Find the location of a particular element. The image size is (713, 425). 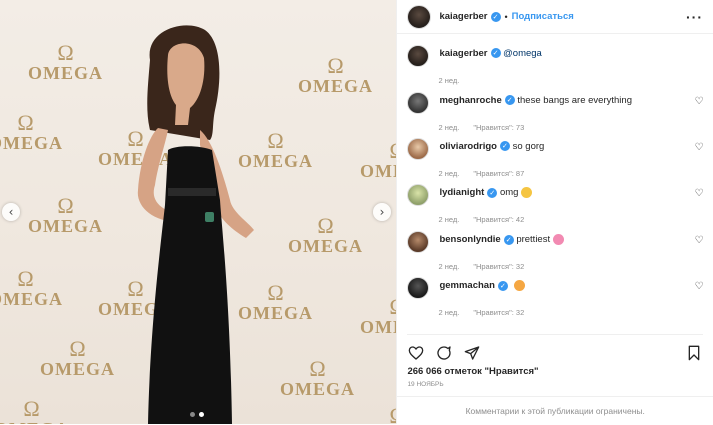

follow-button: Подписаться is located at coordinates (543, 16).